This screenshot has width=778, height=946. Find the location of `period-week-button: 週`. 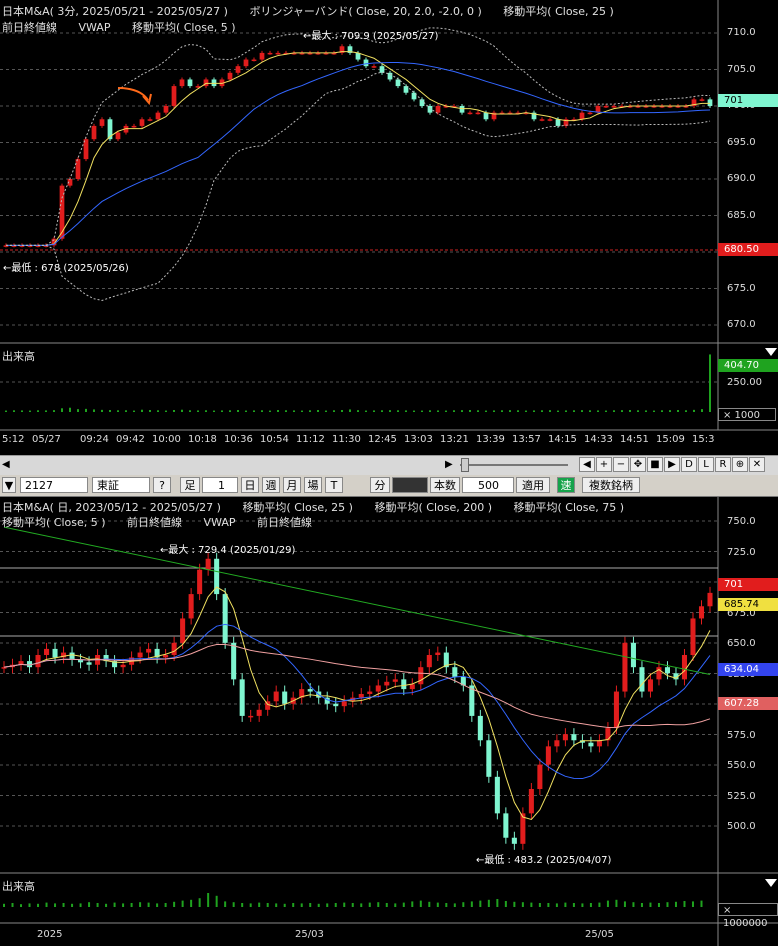

period-week-button: 週 is located at coordinates (271, 485).